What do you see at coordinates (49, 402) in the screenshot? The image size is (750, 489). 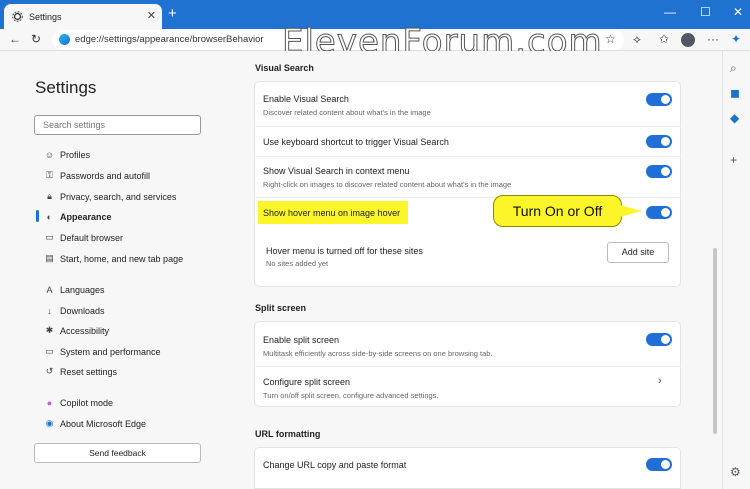 I see `copilot-icon: ●` at bounding box center [49, 402].